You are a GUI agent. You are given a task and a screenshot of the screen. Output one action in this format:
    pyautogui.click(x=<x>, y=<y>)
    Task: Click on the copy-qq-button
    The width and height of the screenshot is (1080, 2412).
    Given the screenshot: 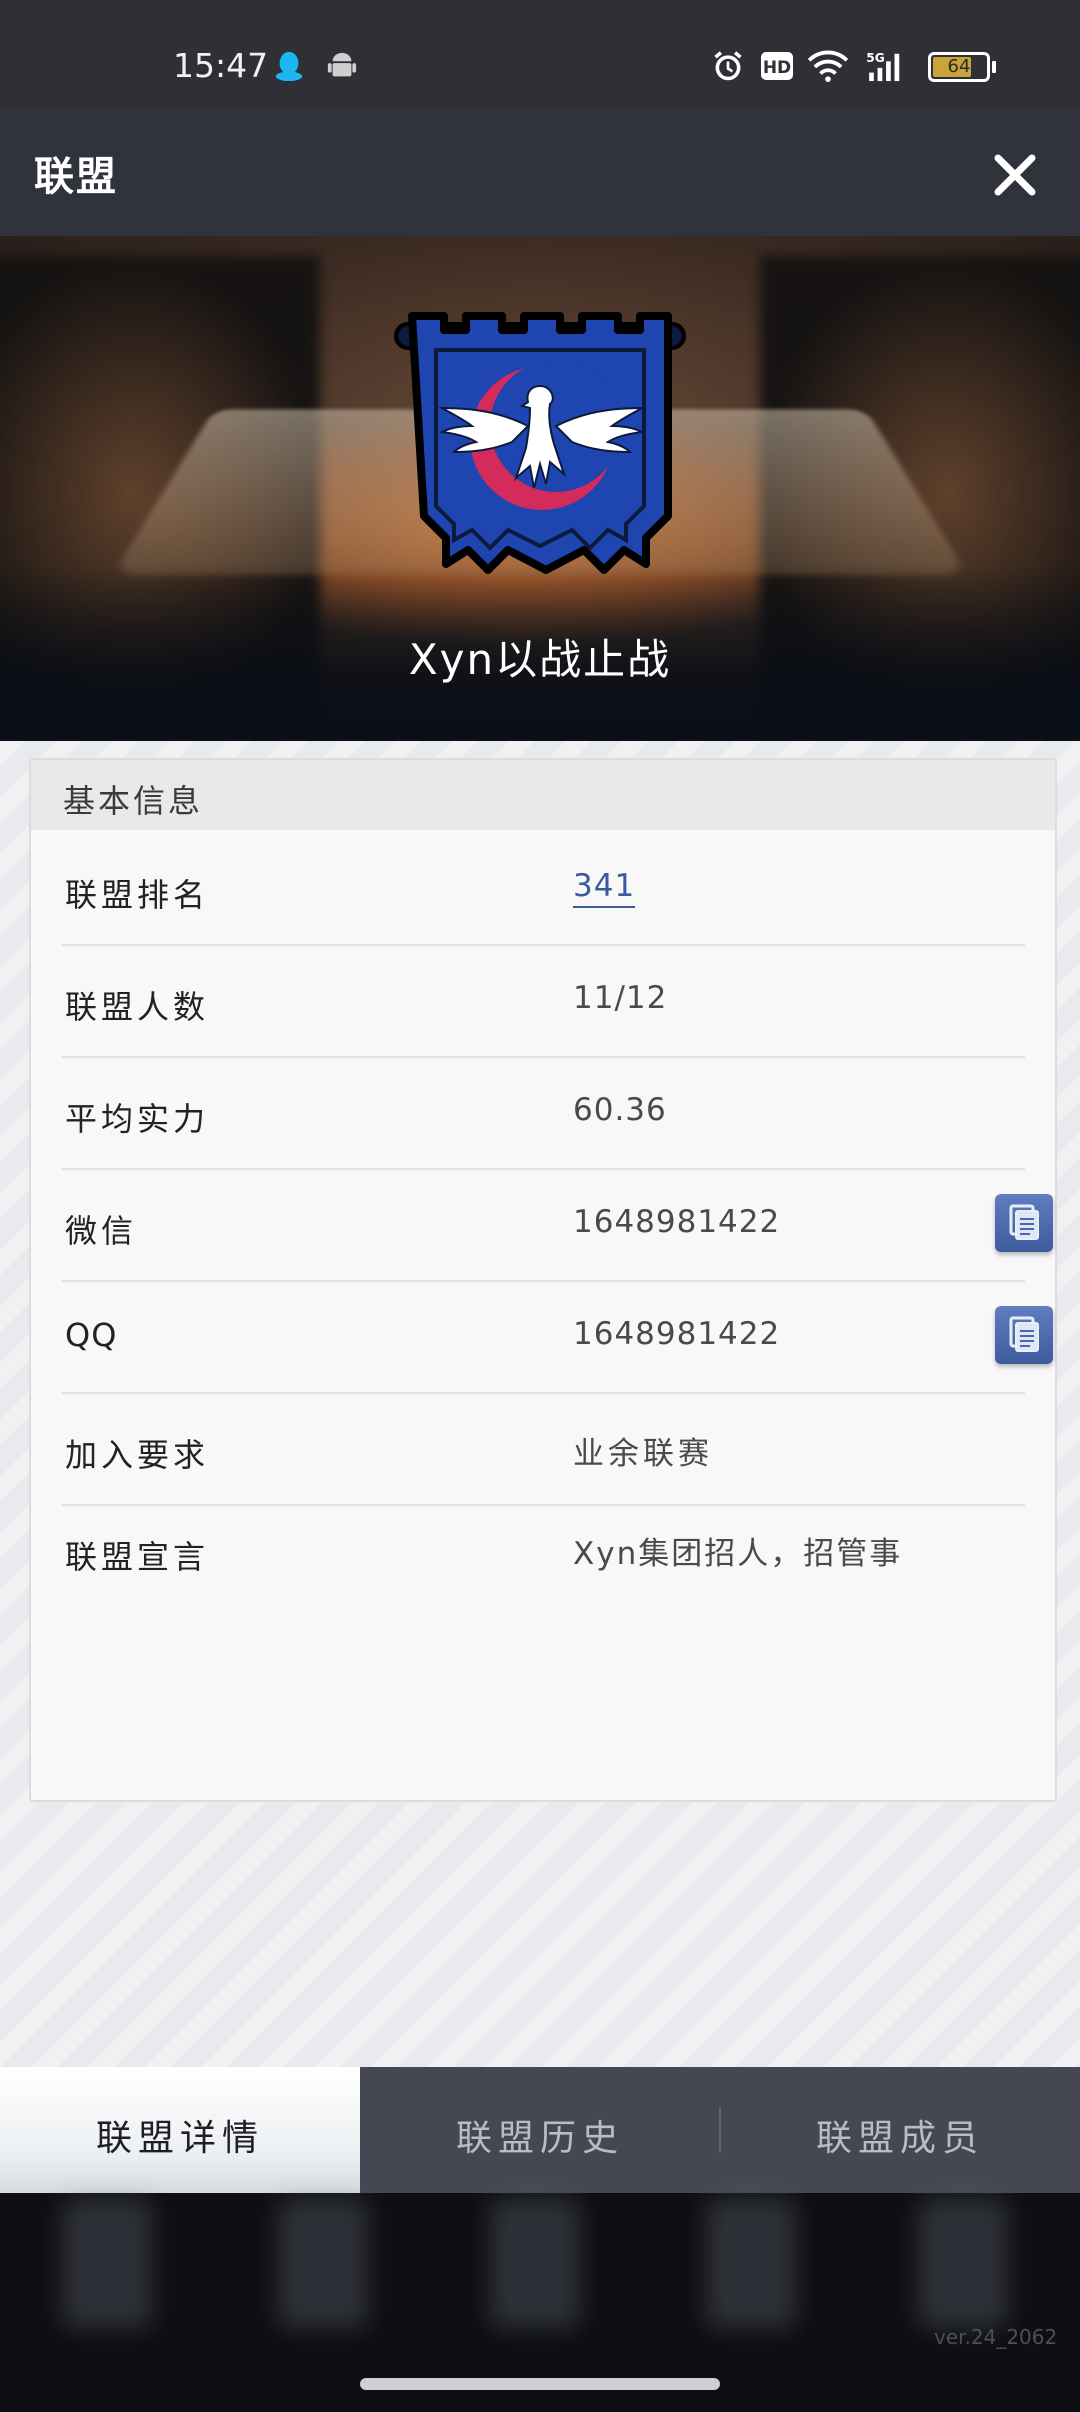 What is the action you would take?
    pyautogui.click(x=1024, y=1335)
    